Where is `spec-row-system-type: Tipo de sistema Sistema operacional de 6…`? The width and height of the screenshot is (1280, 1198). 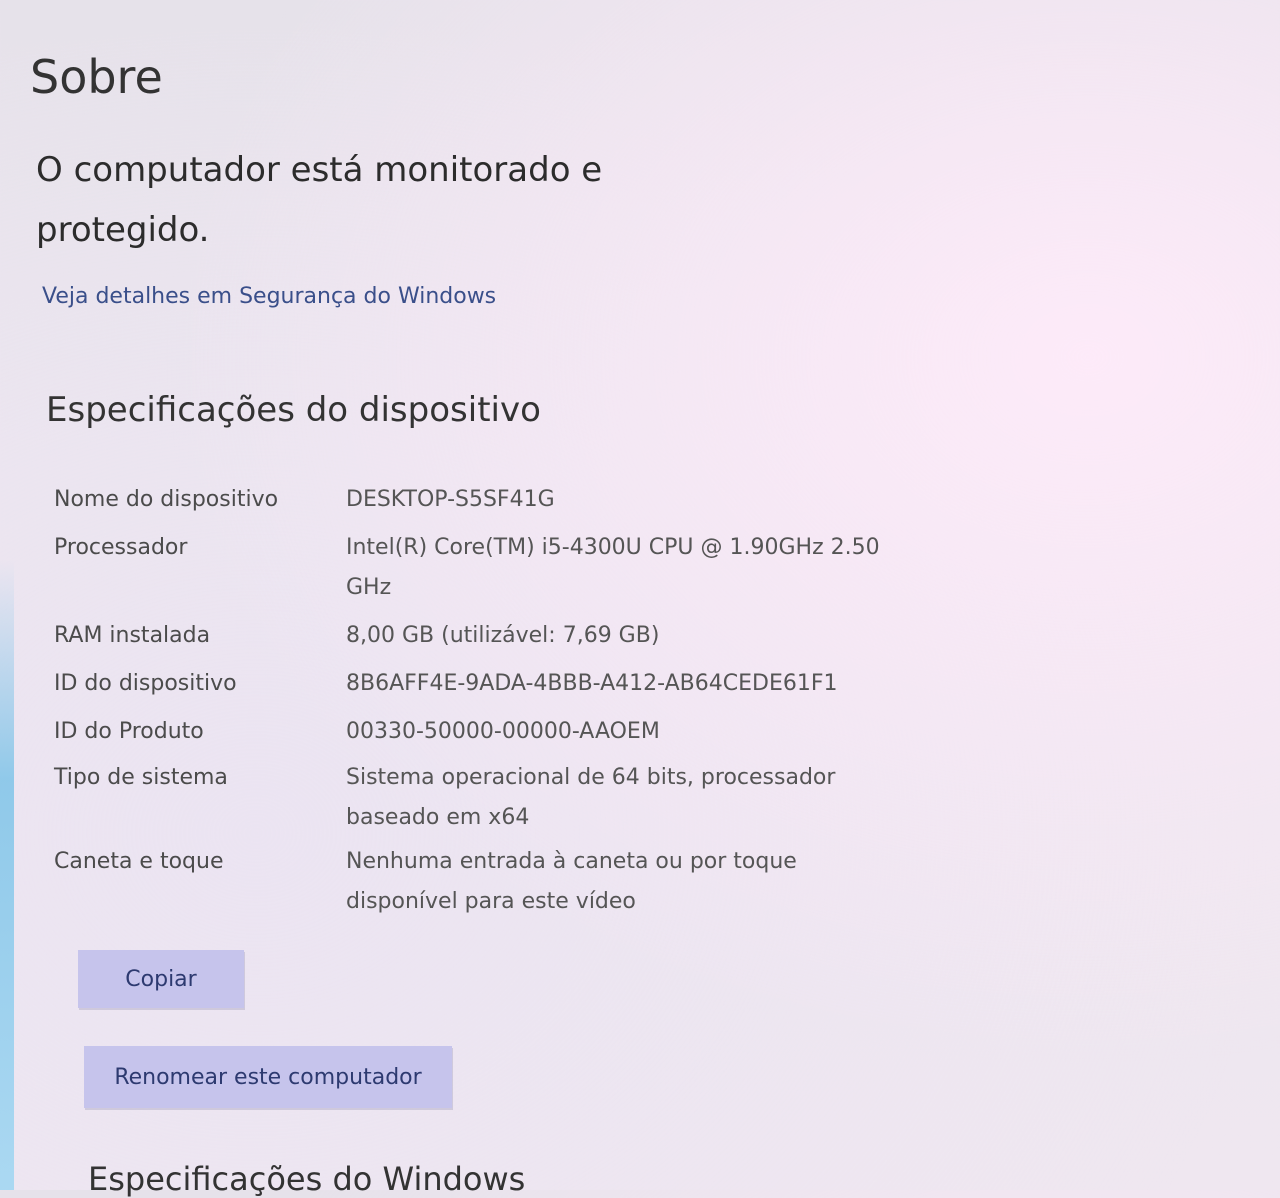
spec-row-system-type: Tipo de sistema Sistema operacional de 6… is located at coordinates (474, 800).